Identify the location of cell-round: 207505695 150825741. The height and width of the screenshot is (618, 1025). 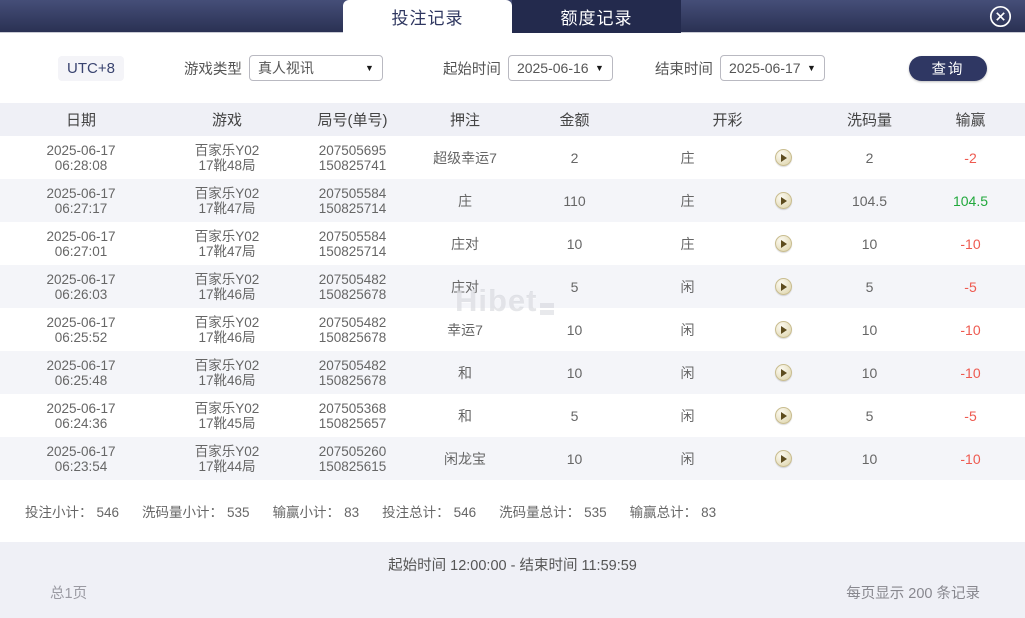
(352, 157).